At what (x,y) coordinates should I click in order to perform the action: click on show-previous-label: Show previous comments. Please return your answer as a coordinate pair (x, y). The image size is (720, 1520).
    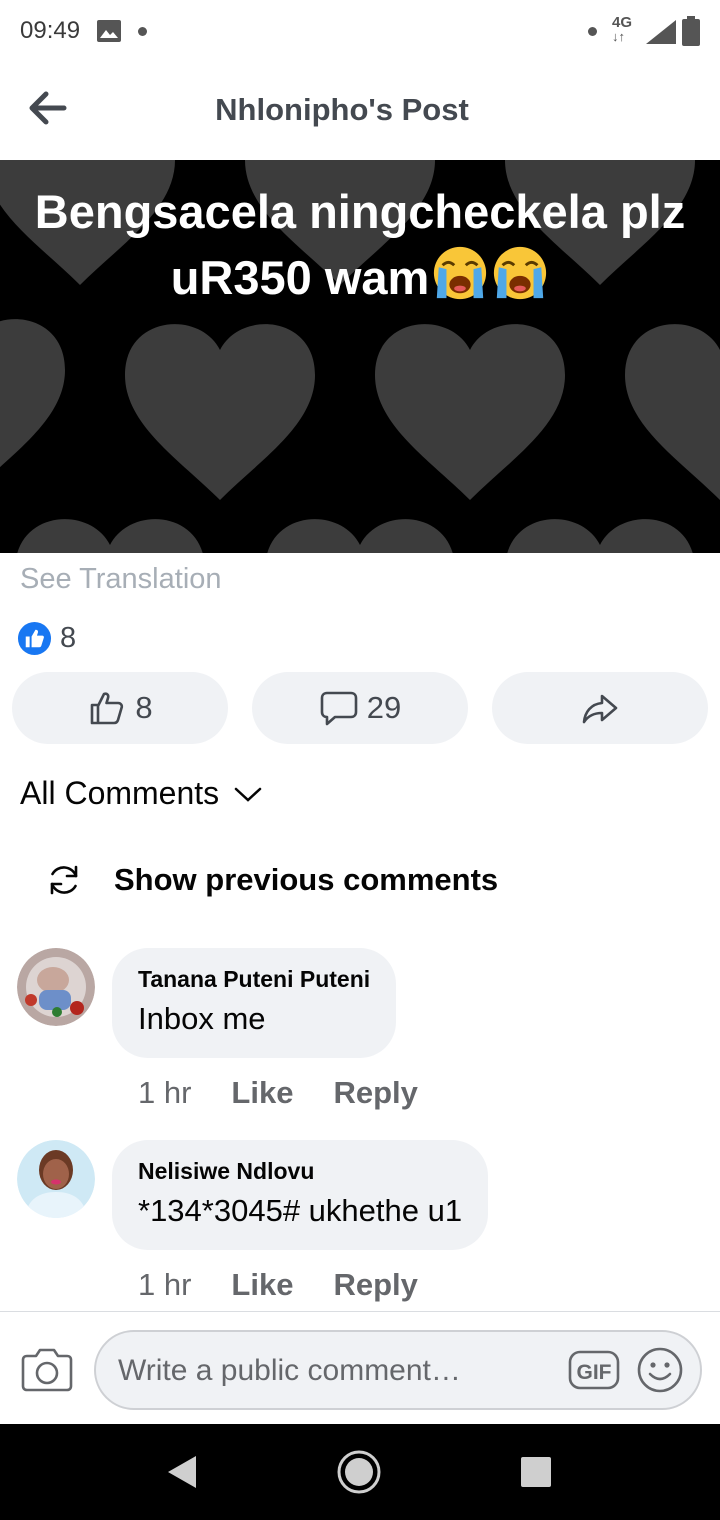
    Looking at the image, I should click on (306, 879).